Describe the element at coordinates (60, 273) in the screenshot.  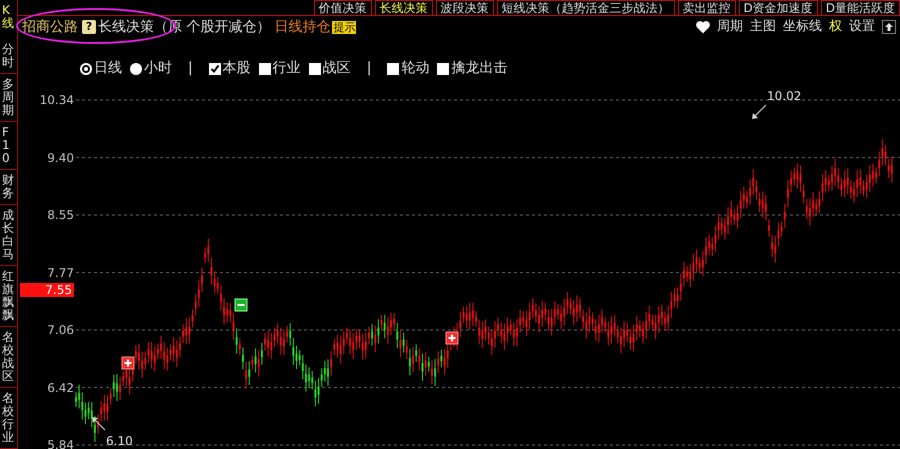
I see `axis-label: 7.77` at that location.